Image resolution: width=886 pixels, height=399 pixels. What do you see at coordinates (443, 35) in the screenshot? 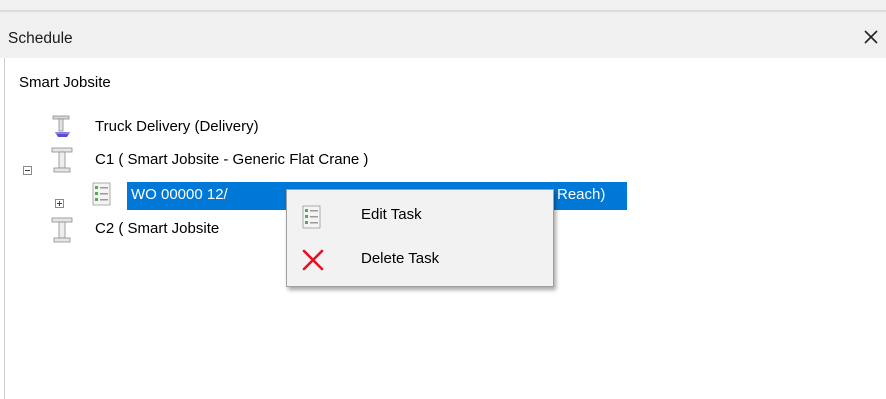
I see `panel-header: Schedule` at bounding box center [443, 35].